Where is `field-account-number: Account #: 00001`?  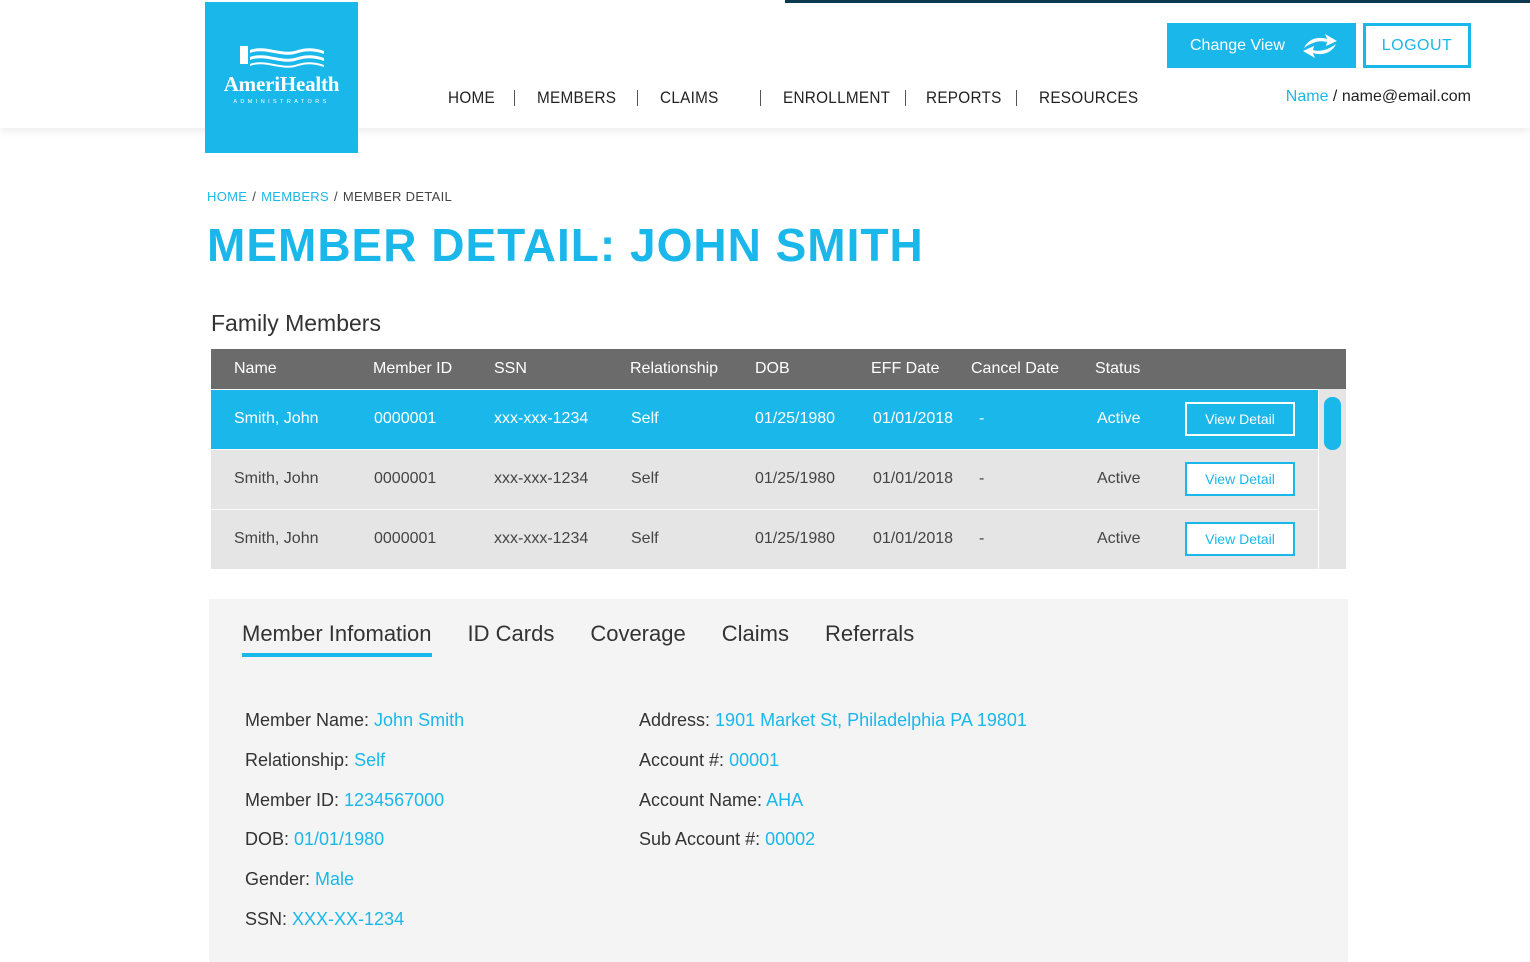 field-account-number: Account #: 00001 is located at coordinates (709, 760).